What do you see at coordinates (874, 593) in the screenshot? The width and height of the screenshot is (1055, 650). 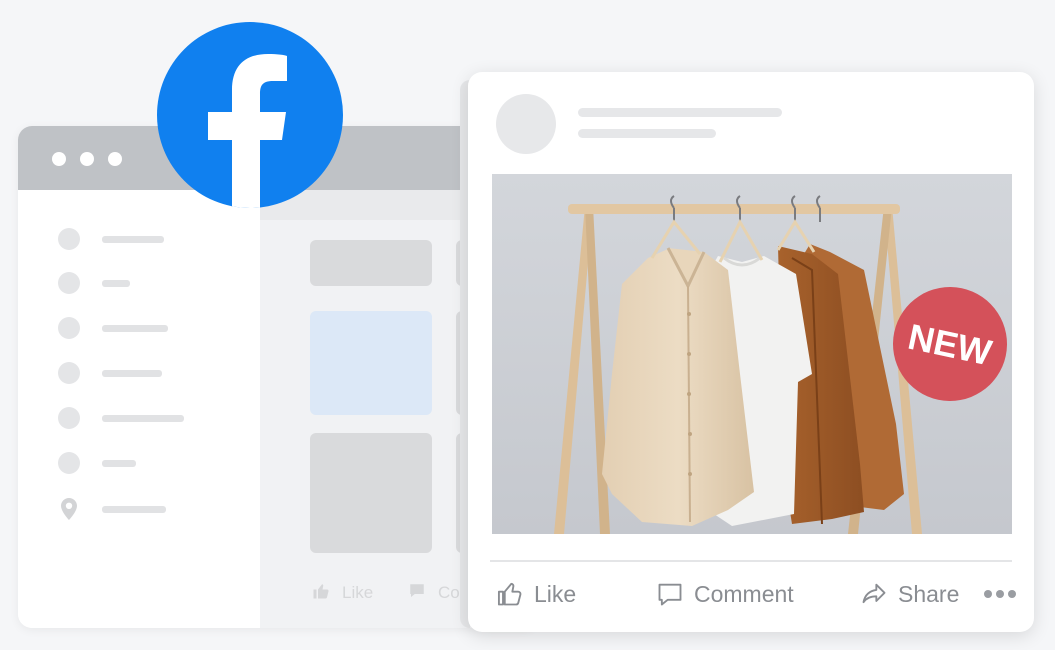 I see `share-icon` at bounding box center [874, 593].